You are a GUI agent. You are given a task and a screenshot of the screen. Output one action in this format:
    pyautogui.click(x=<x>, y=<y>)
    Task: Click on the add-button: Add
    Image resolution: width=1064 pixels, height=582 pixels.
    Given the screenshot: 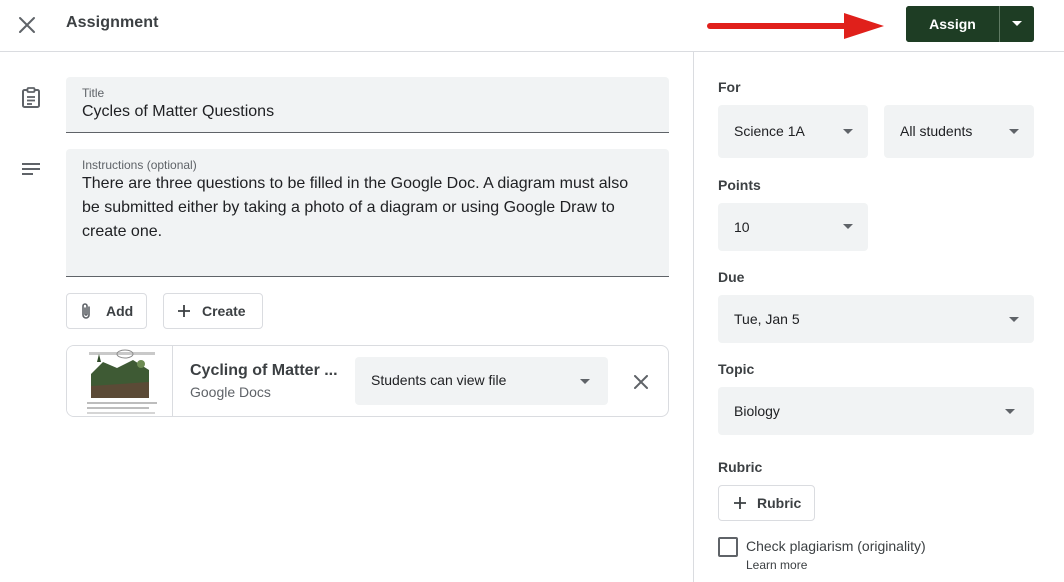 What is the action you would take?
    pyautogui.click(x=106, y=311)
    